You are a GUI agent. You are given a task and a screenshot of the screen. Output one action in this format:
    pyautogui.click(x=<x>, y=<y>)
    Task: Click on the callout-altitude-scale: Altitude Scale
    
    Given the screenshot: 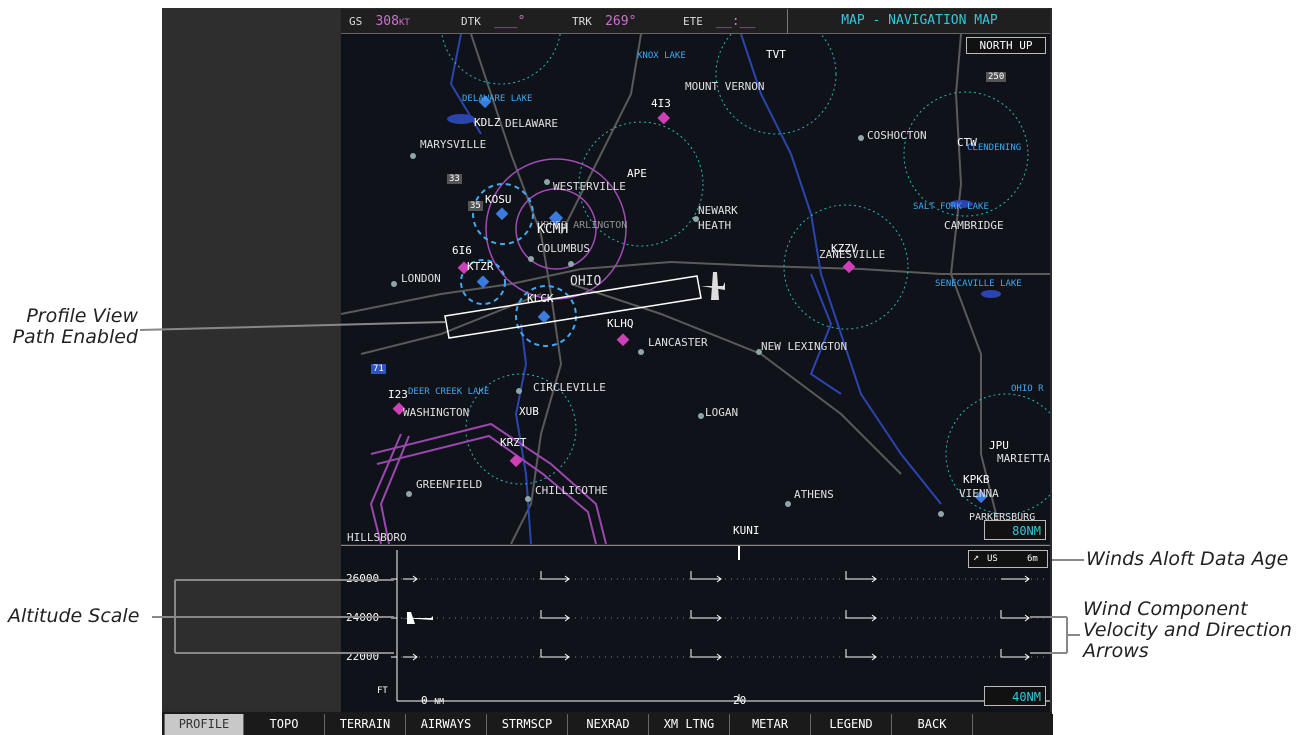 What is the action you would take?
    pyautogui.click(x=74, y=616)
    